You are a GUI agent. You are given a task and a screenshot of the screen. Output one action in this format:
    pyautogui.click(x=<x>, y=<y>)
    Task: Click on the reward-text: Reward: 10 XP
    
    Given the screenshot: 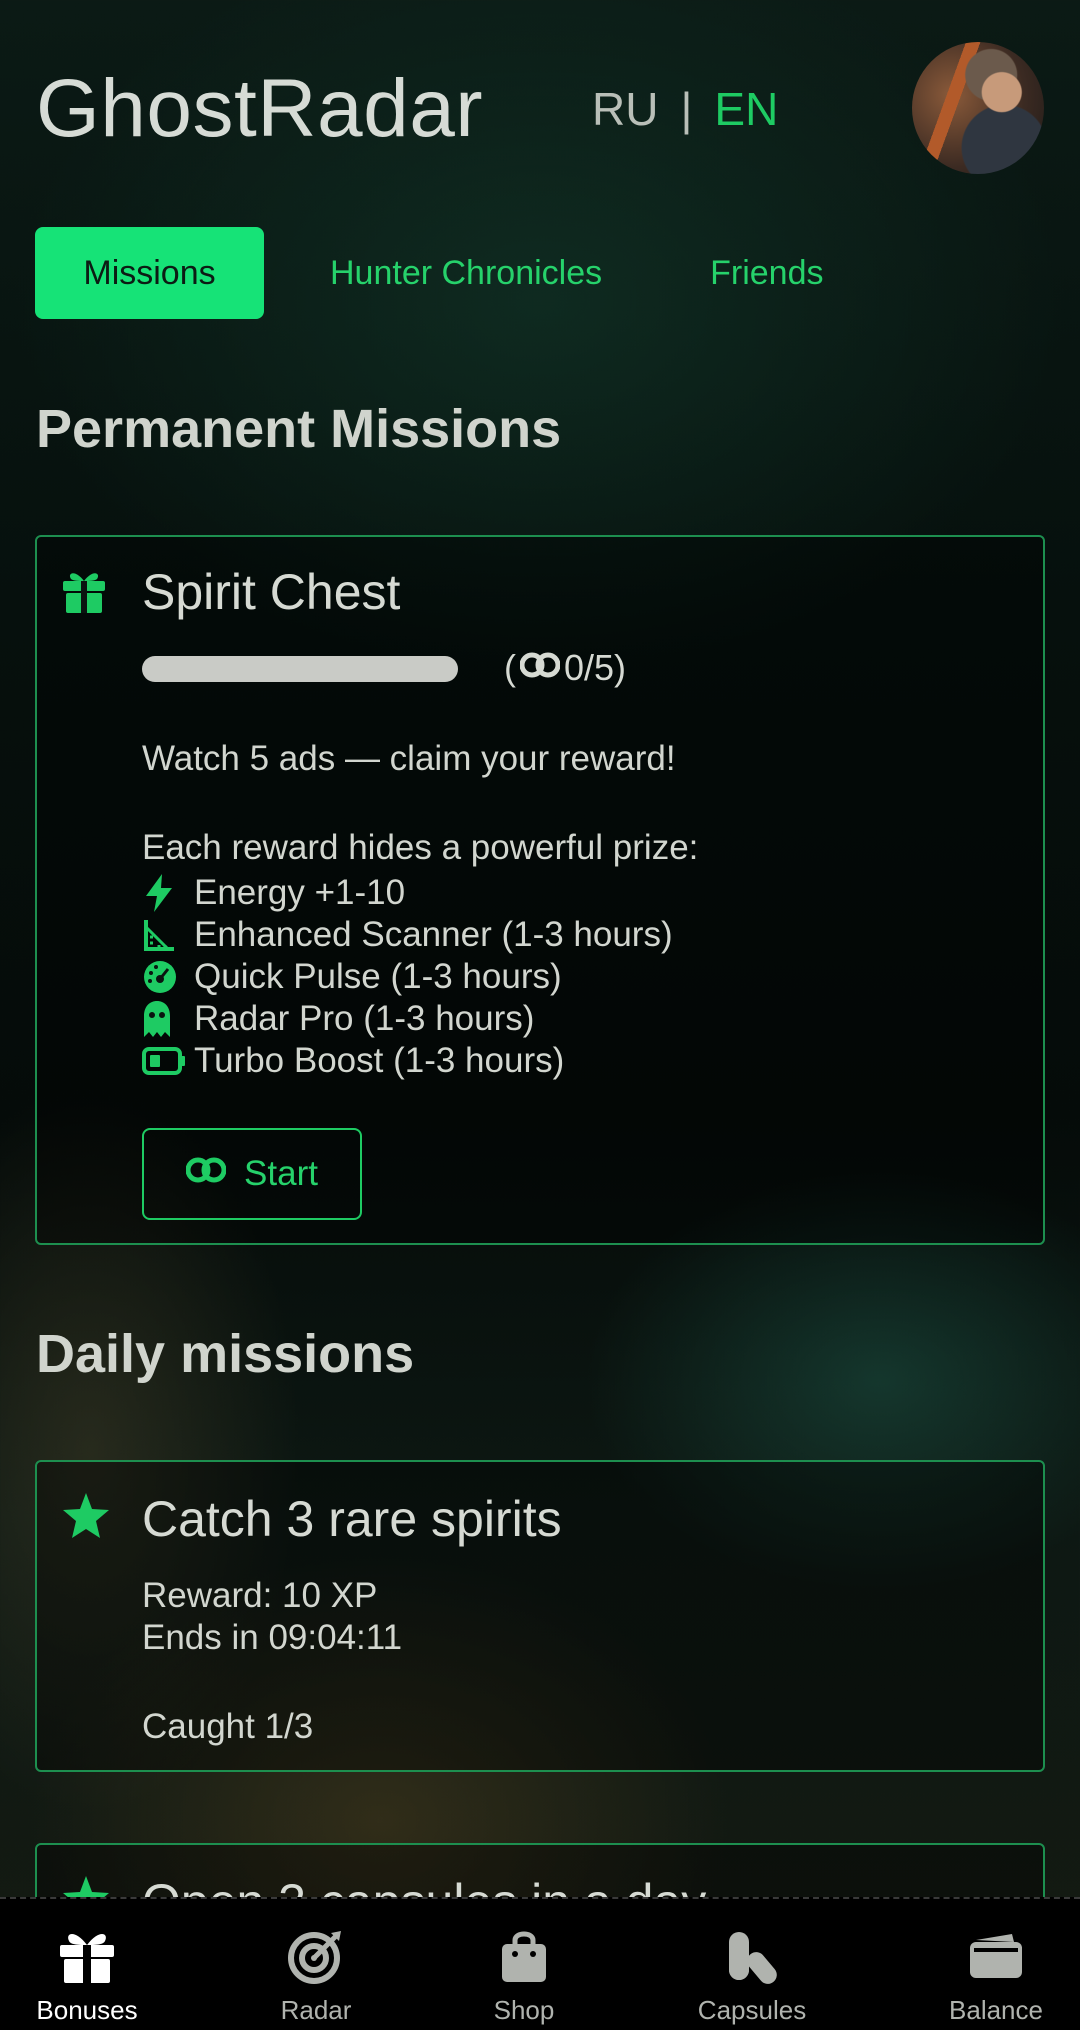 What is the action you would take?
    pyautogui.click(x=260, y=1595)
    